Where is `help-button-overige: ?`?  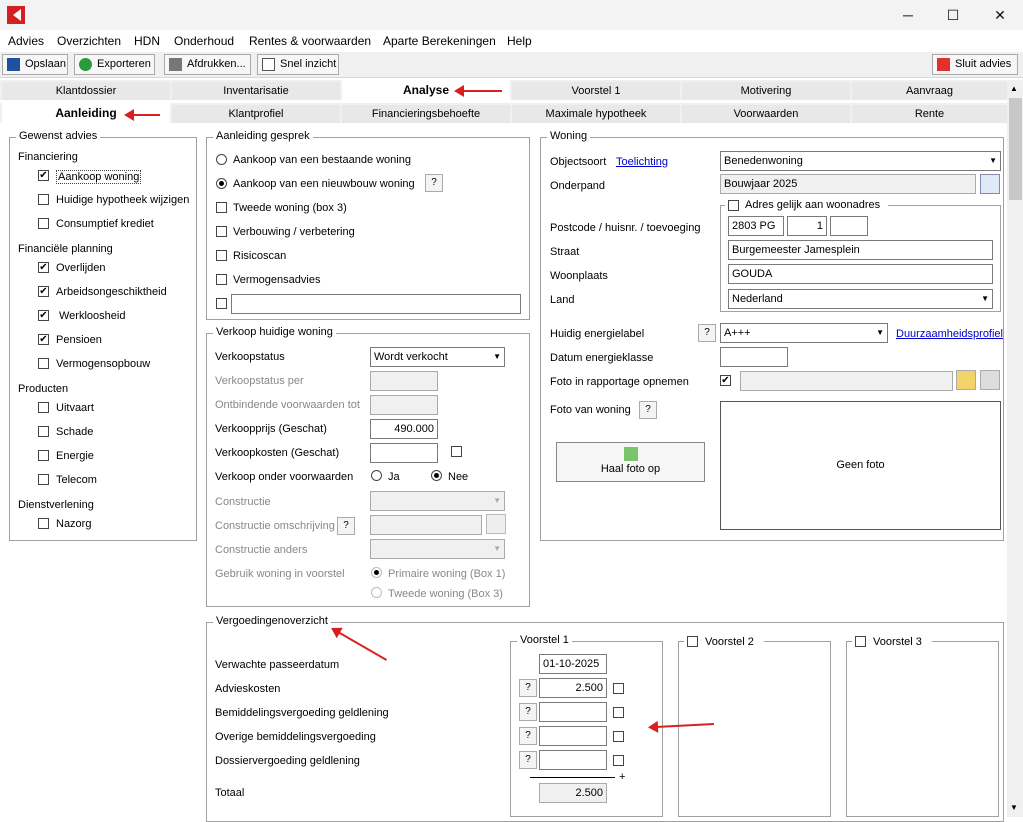 help-button-overige: ? is located at coordinates (528, 736).